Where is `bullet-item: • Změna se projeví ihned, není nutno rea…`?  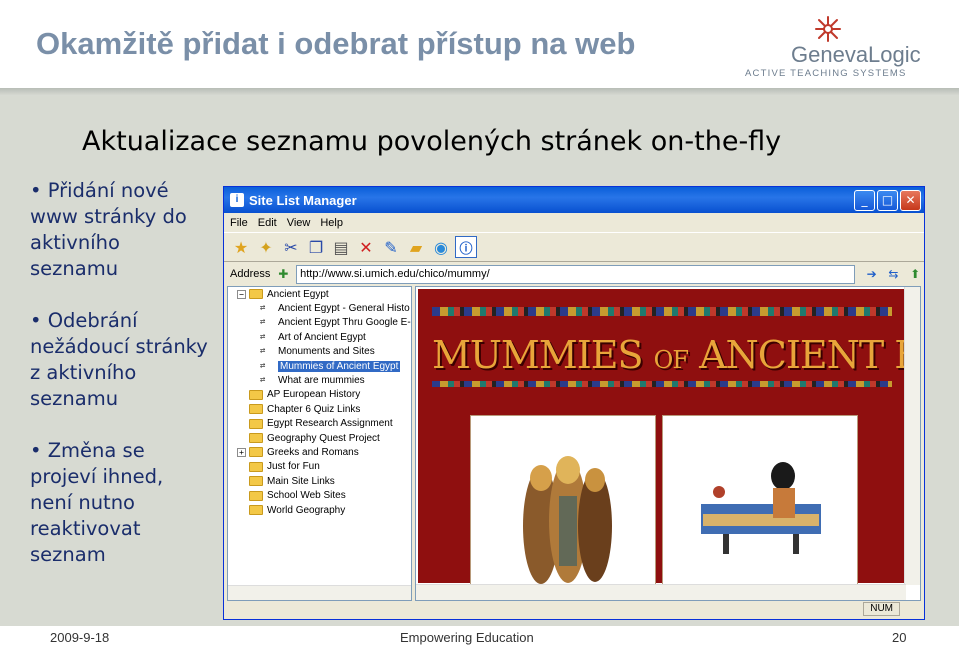 bullet-item: • Změna se projeví ihned, není nutno rea… is located at coordinates (97, 502).